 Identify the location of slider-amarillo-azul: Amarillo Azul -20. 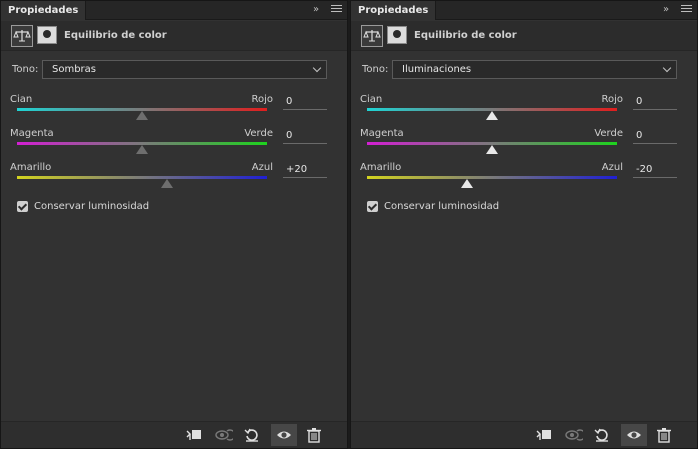
(524, 179).